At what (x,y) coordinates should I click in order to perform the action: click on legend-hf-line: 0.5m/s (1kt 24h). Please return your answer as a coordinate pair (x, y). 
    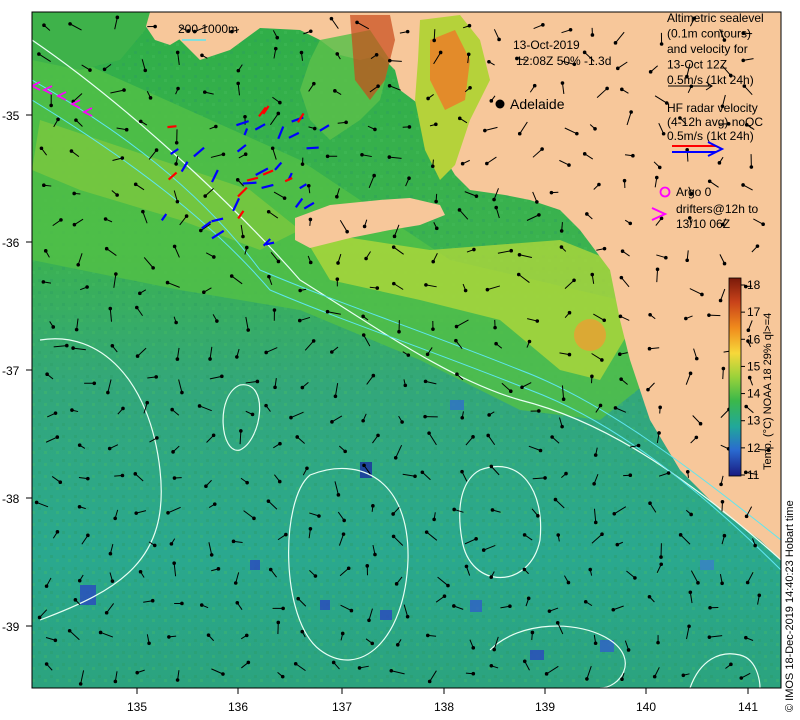
    Looking at the image, I should click on (710, 136).